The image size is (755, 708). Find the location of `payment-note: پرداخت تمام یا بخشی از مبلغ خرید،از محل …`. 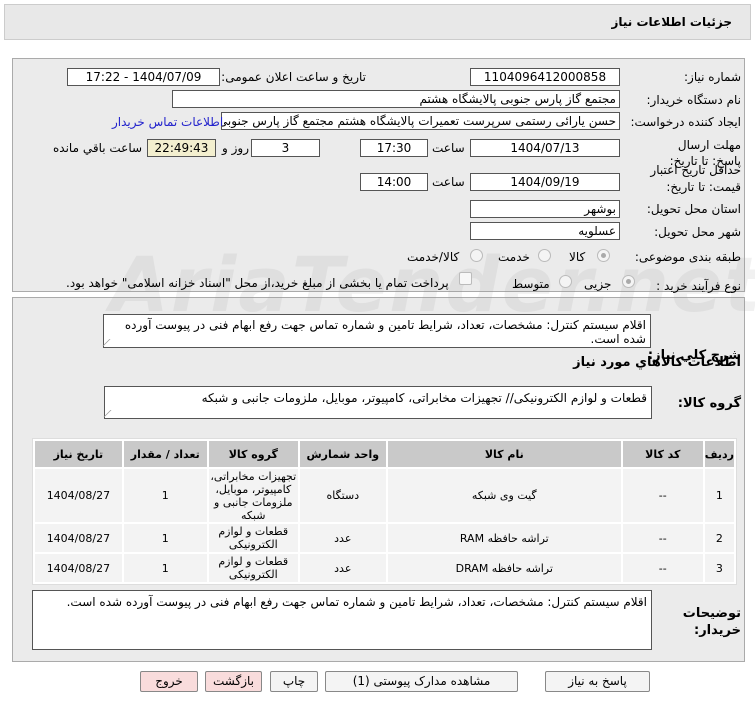

payment-note: پرداخت تمام یا بخشی از مبلغ خرید،از محل … is located at coordinates (257, 283).